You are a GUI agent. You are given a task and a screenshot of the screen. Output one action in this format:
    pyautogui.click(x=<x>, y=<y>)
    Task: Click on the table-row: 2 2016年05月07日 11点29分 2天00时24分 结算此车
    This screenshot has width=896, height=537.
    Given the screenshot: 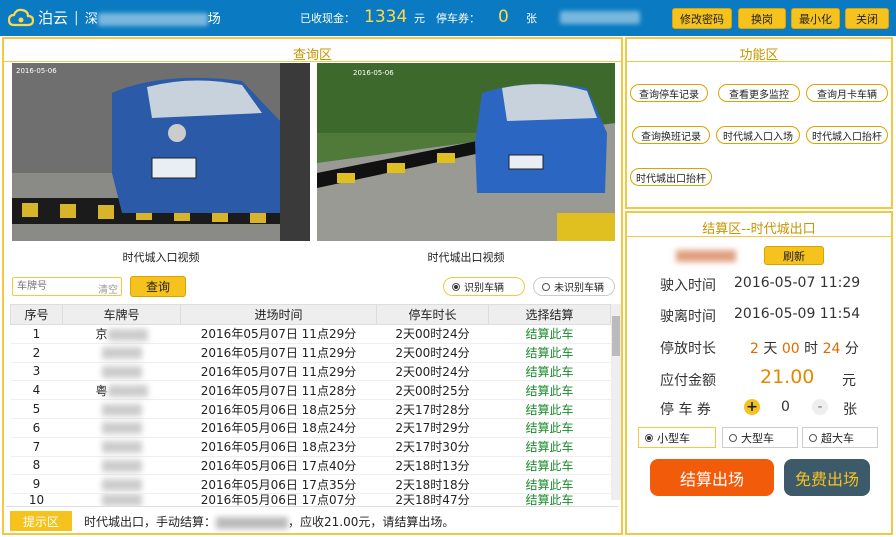 What is the action you would take?
    pyautogui.click(x=310, y=353)
    